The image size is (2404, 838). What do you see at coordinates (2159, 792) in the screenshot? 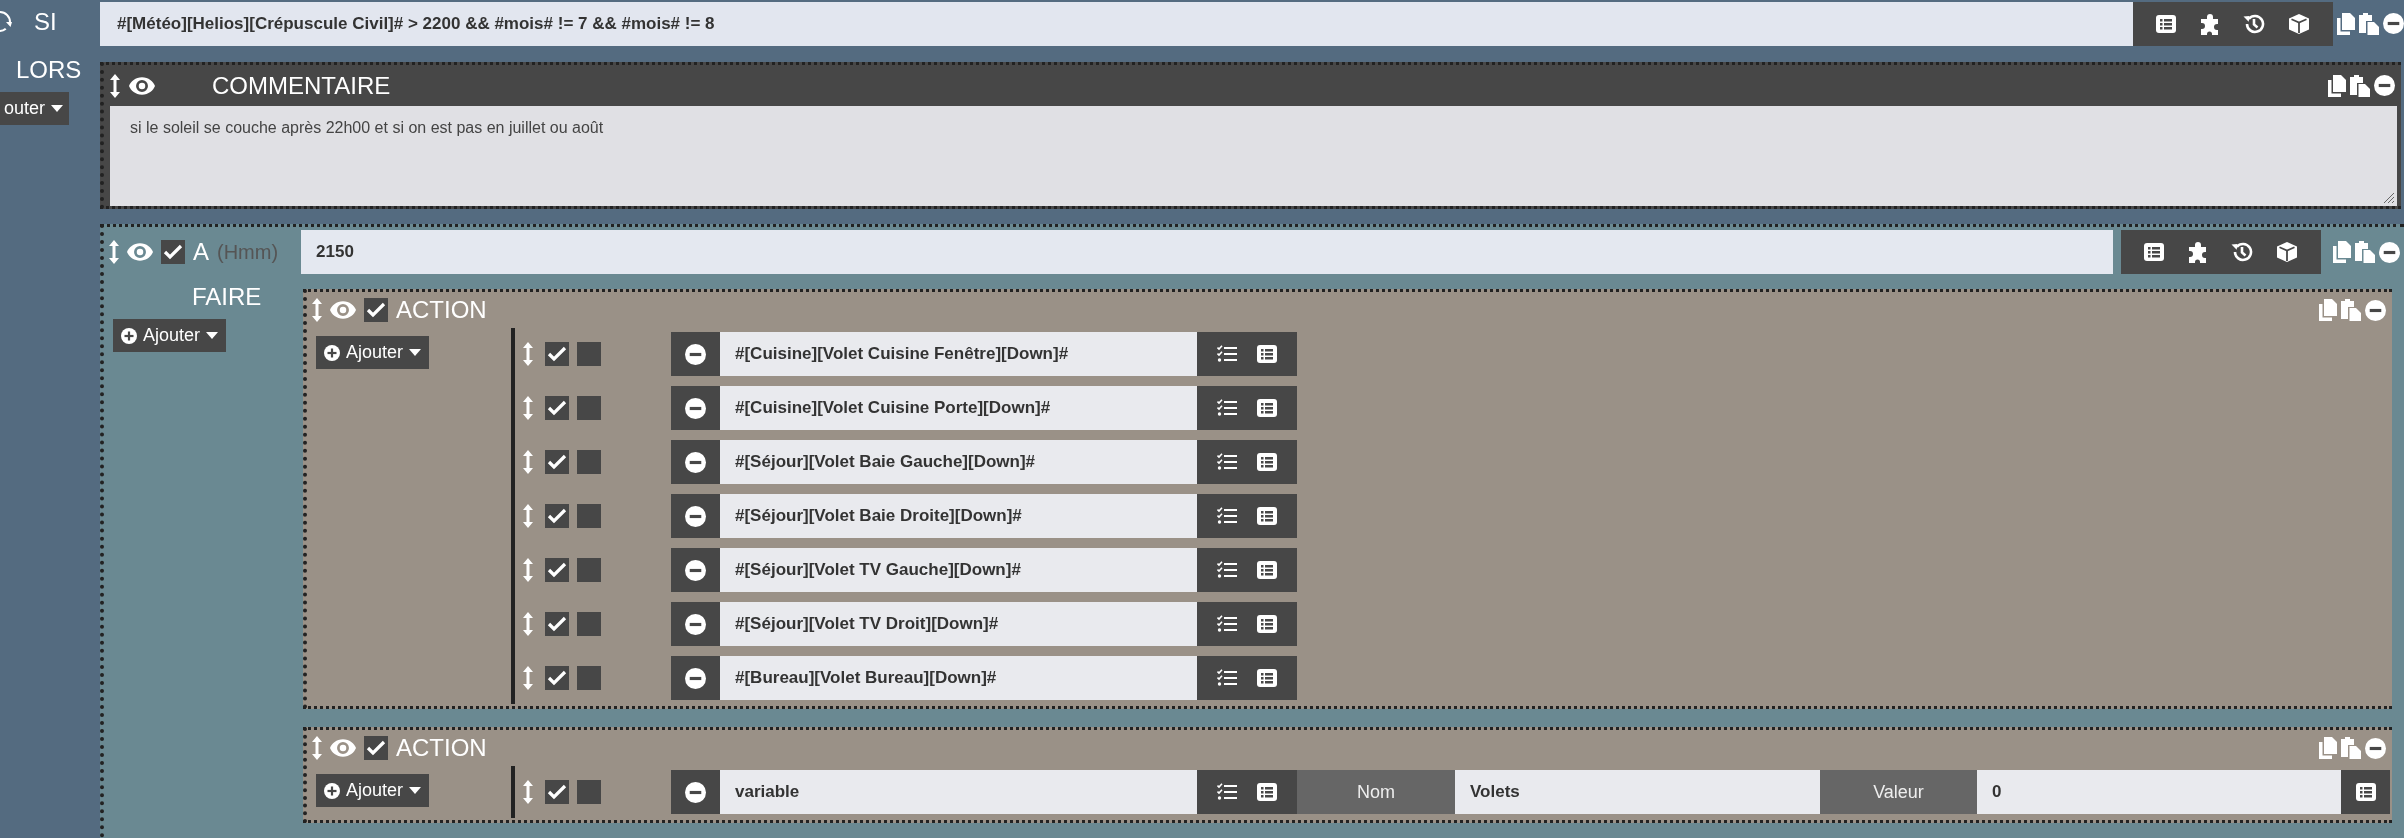
I see `value-field: 0` at bounding box center [2159, 792].